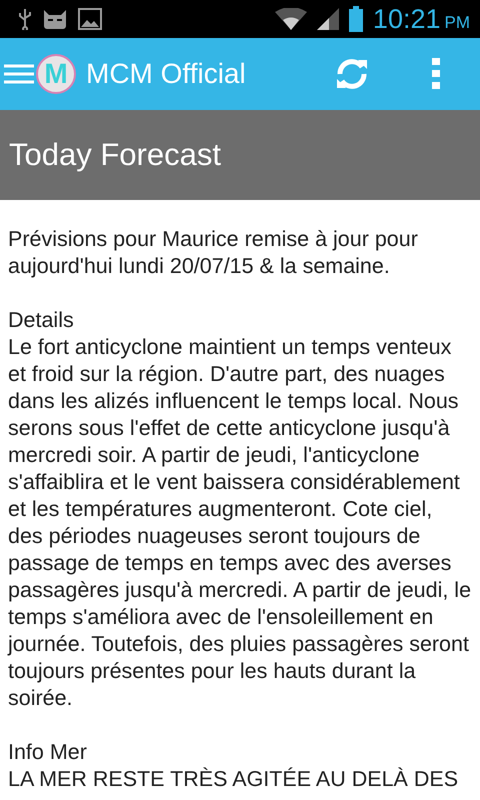 Image resolution: width=480 pixels, height=800 pixels. I want to click on menu-icon, so click(19, 74).